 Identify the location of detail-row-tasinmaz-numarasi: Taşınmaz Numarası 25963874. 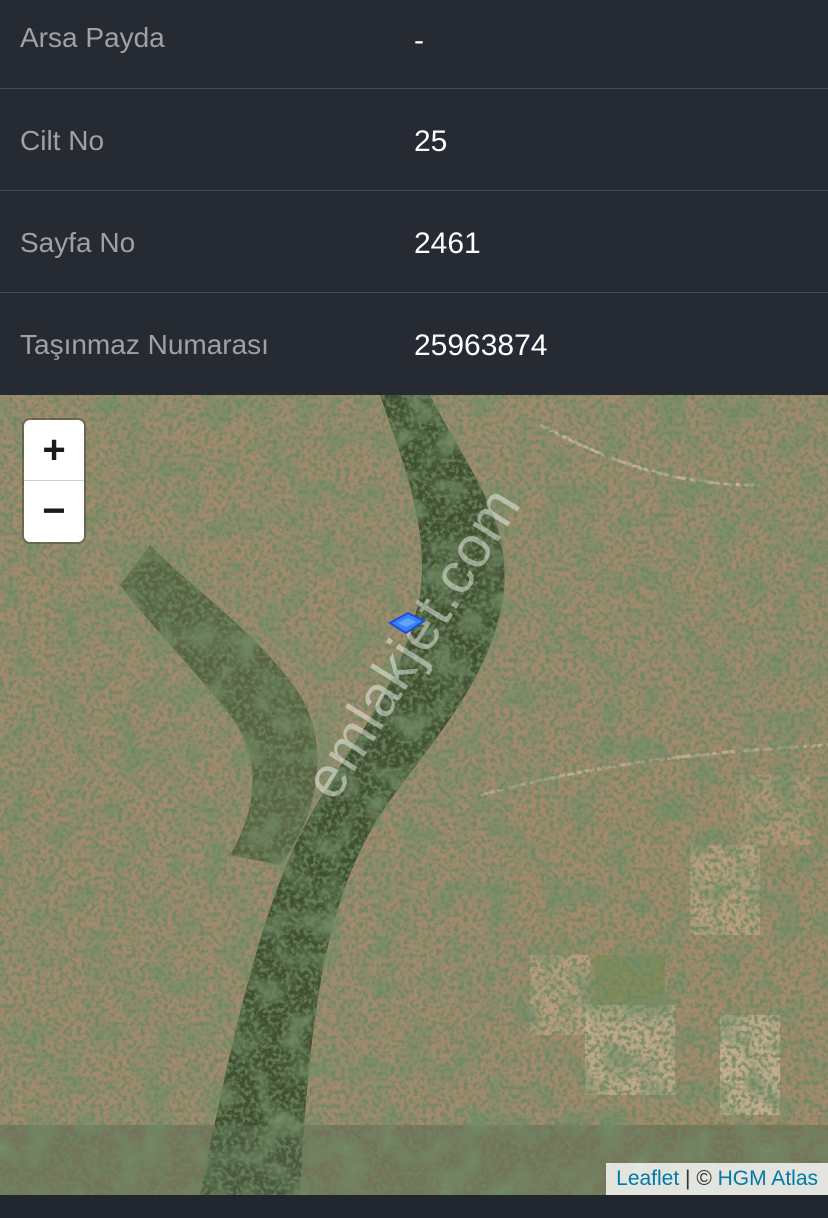
(414, 344).